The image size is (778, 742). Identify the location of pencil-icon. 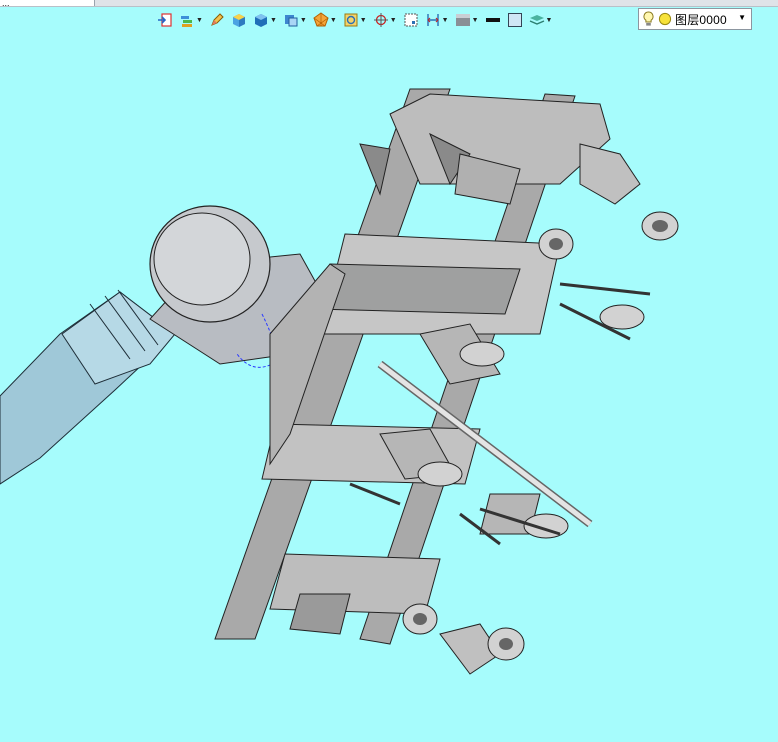
(217, 19).